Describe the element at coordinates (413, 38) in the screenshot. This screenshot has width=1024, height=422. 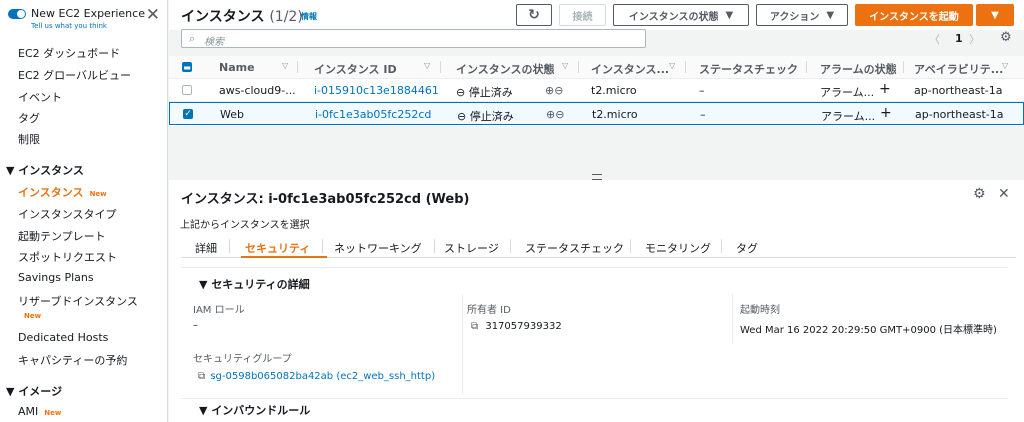
I see `search-input: ⌕ 検索` at that location.